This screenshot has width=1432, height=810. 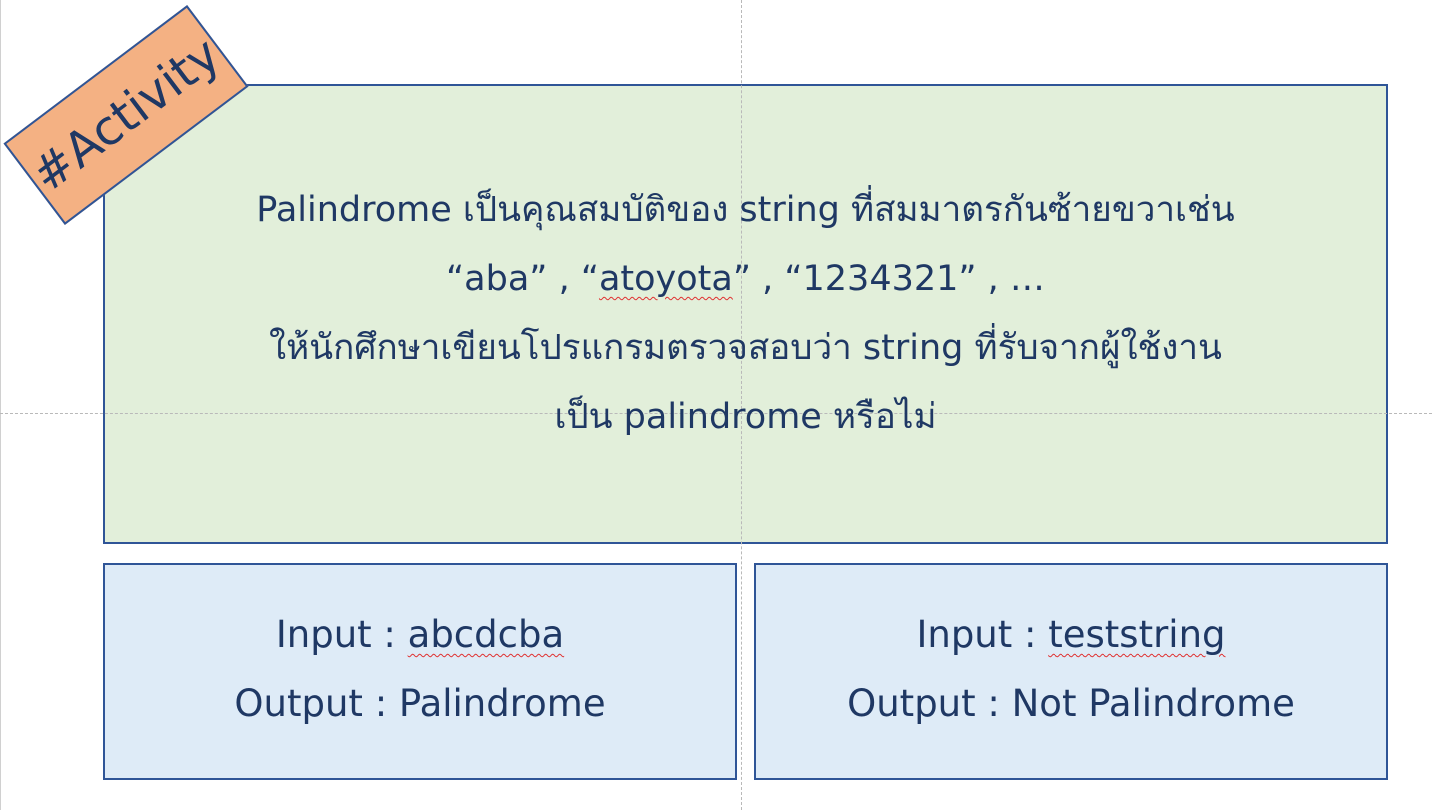 What do you see at coordinates (745, 417) in the screenshot?
I see `description-line-4: เป็น palindrome หรือไม่` at bounding box center [745, 417].